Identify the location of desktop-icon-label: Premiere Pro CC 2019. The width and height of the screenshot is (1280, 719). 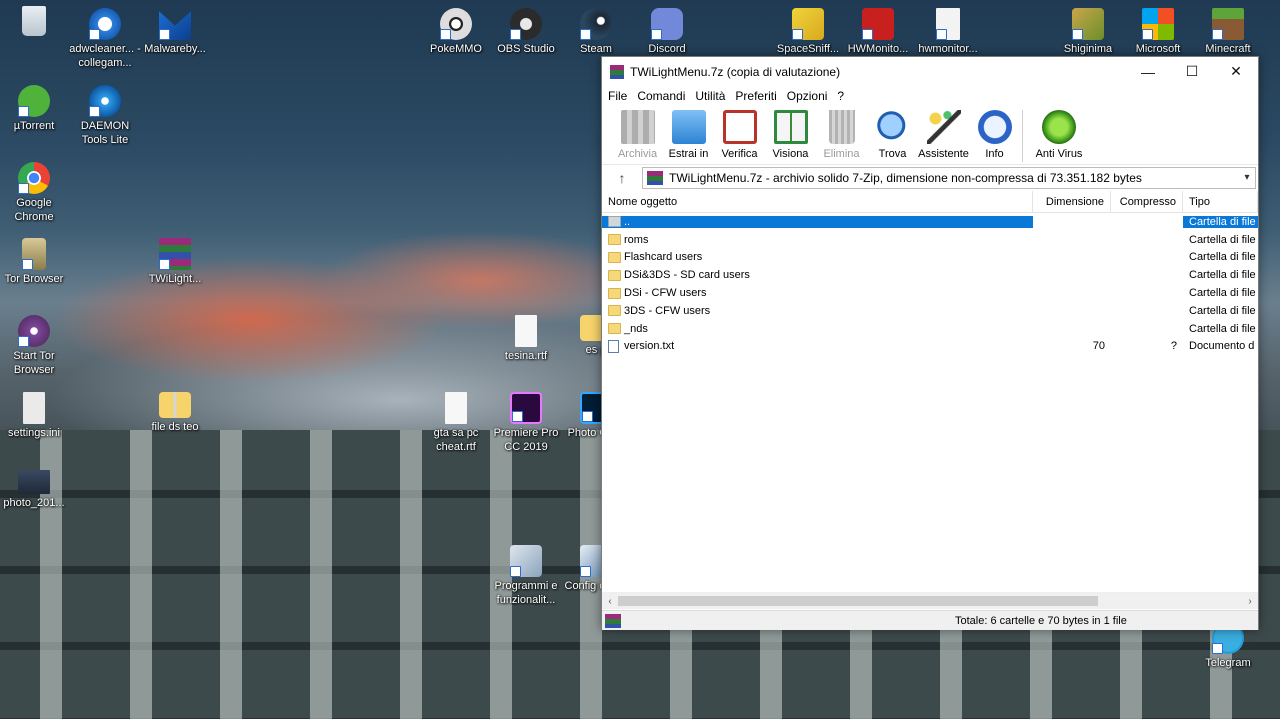
(526, 440).